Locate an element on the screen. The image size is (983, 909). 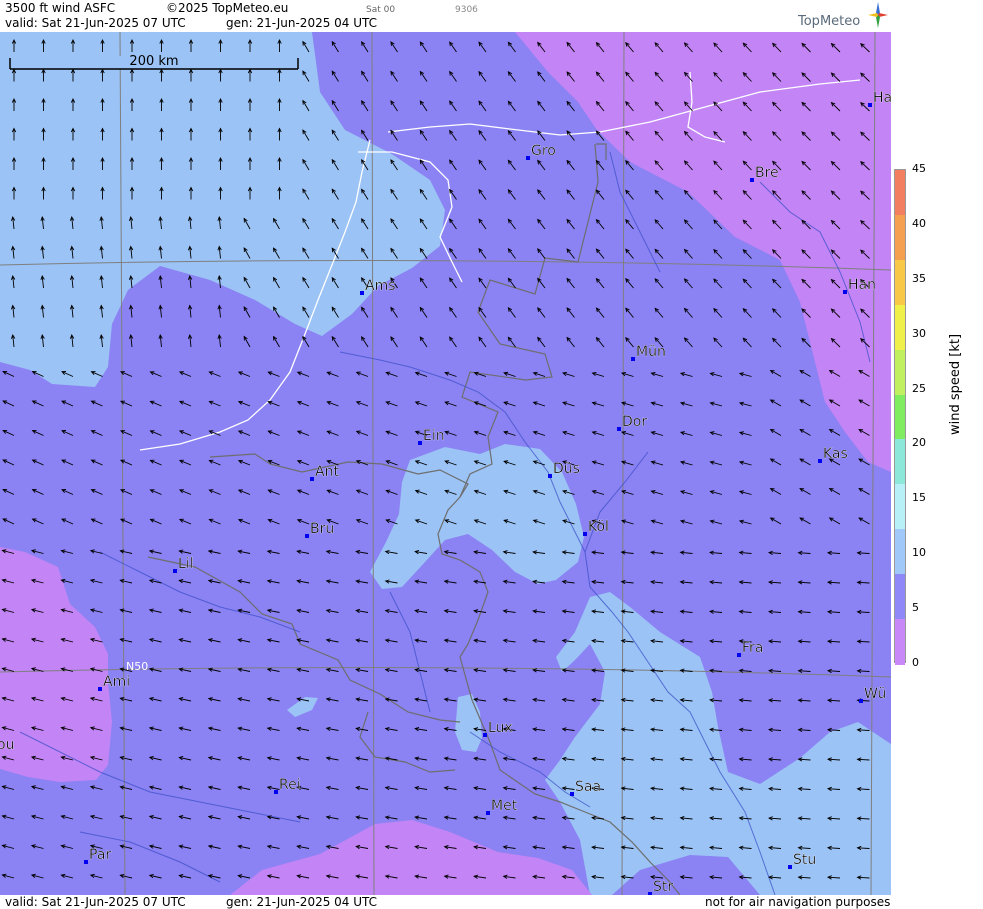
topmeteo-logo: TopMeteo is located at coordinates (844, 17).